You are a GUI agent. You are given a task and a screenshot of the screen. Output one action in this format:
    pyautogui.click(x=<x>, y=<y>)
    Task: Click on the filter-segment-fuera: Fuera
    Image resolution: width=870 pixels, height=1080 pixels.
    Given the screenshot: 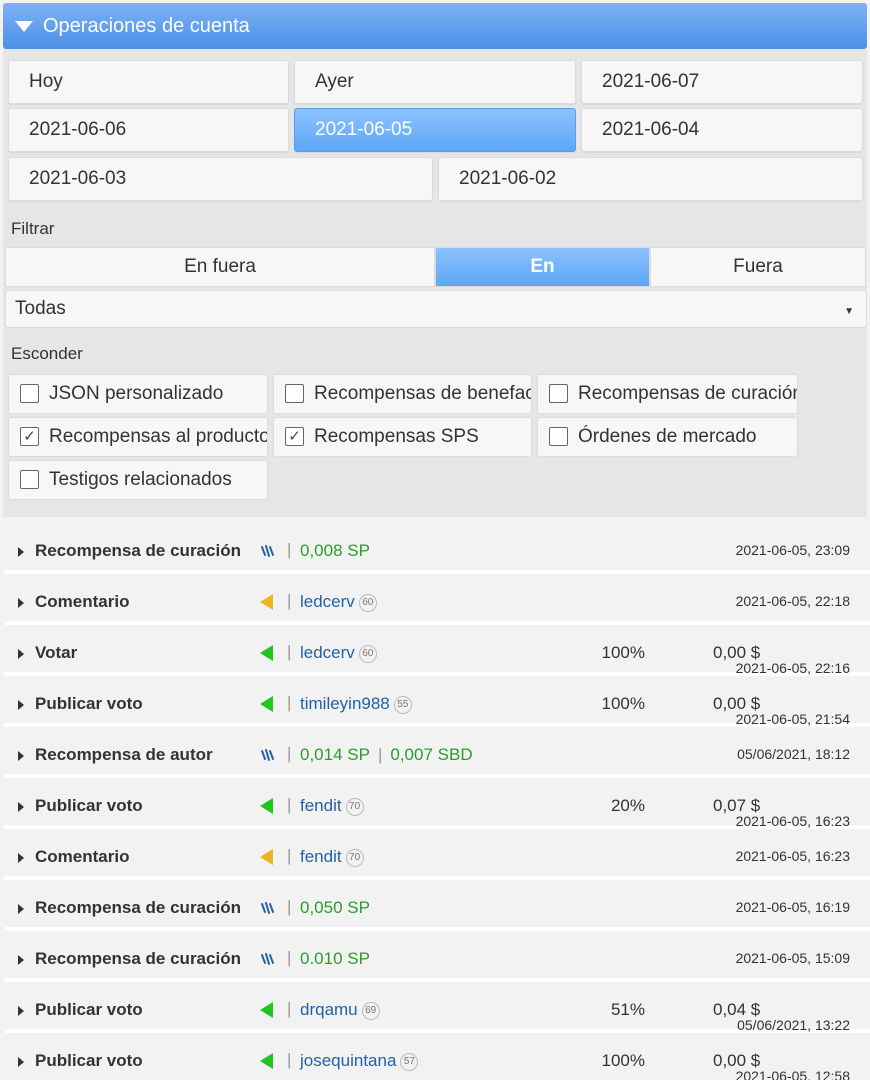 What is the action you would take?
    pyautogui.click(x=758, y=267)
    